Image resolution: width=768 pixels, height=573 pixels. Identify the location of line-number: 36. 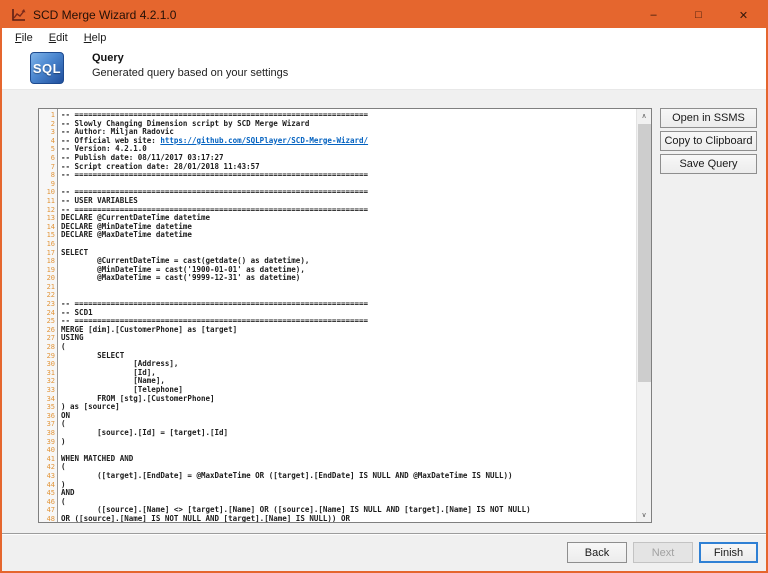
(50, 415).